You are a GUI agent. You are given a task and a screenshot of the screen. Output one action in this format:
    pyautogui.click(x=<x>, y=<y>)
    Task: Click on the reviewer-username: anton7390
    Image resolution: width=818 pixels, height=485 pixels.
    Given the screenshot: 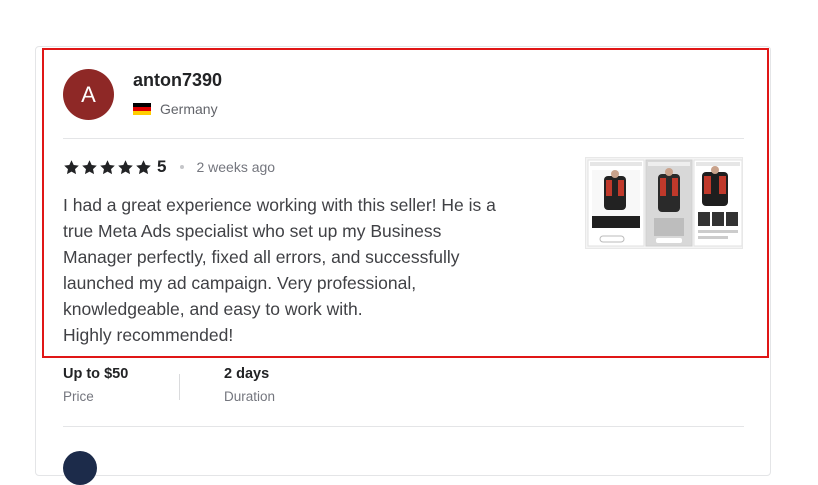 What is the action you would take?
    pyautogui.click(x=177, y=80)
    